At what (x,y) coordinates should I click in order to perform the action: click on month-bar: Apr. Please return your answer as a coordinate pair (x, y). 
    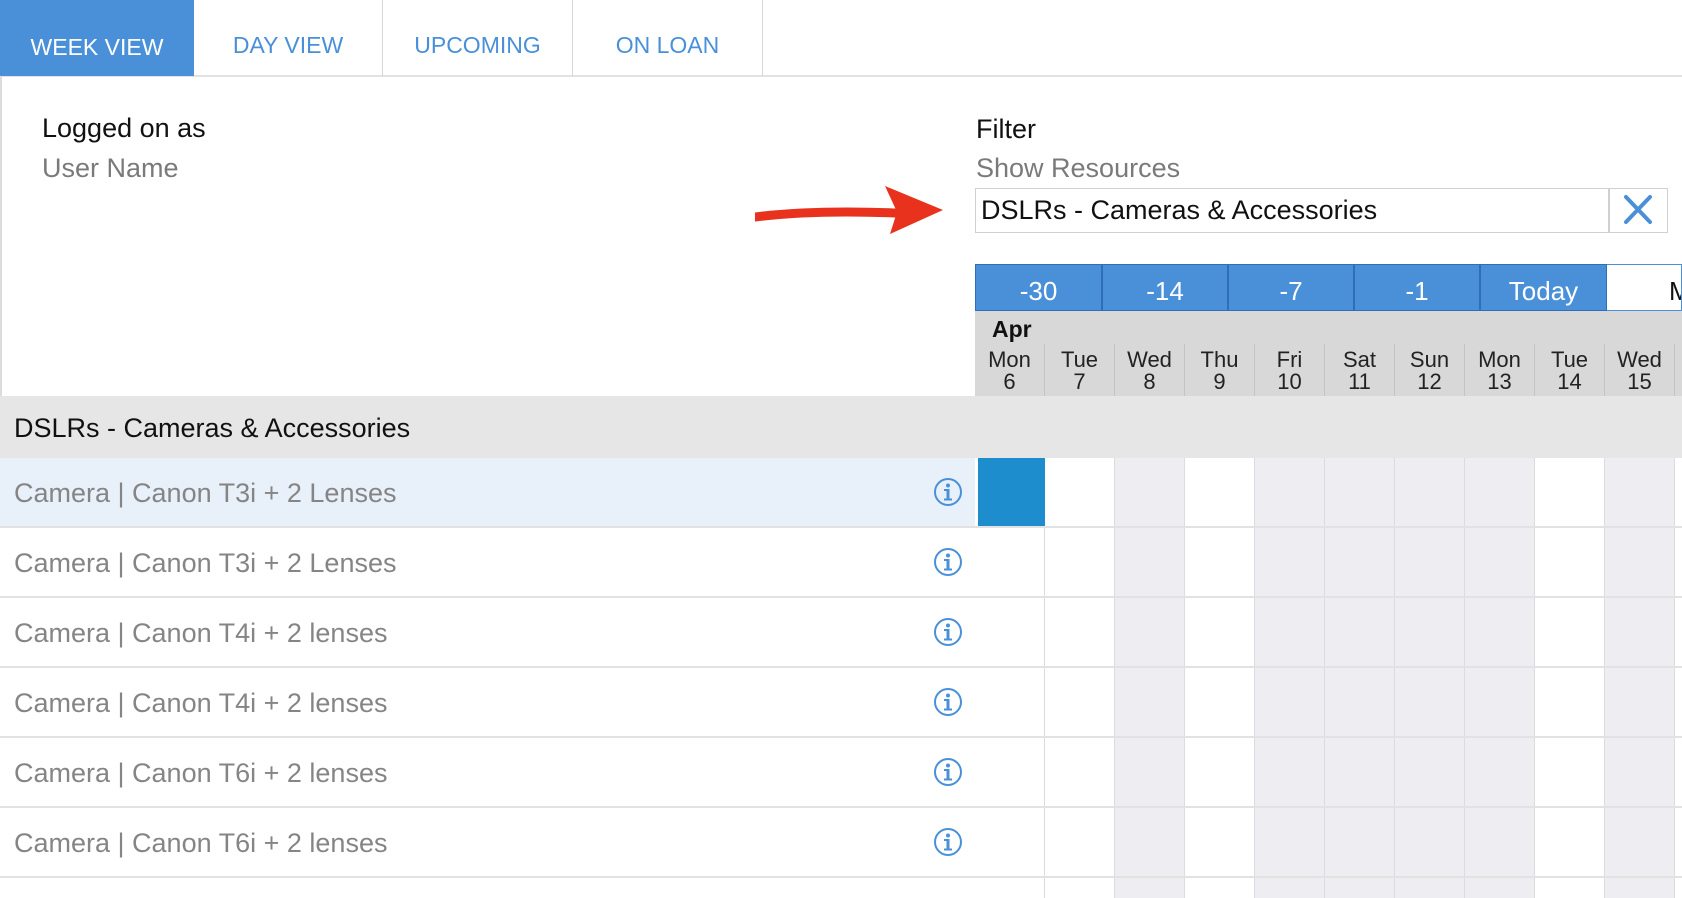
    Looking at the image, I should click on (1328, 327).